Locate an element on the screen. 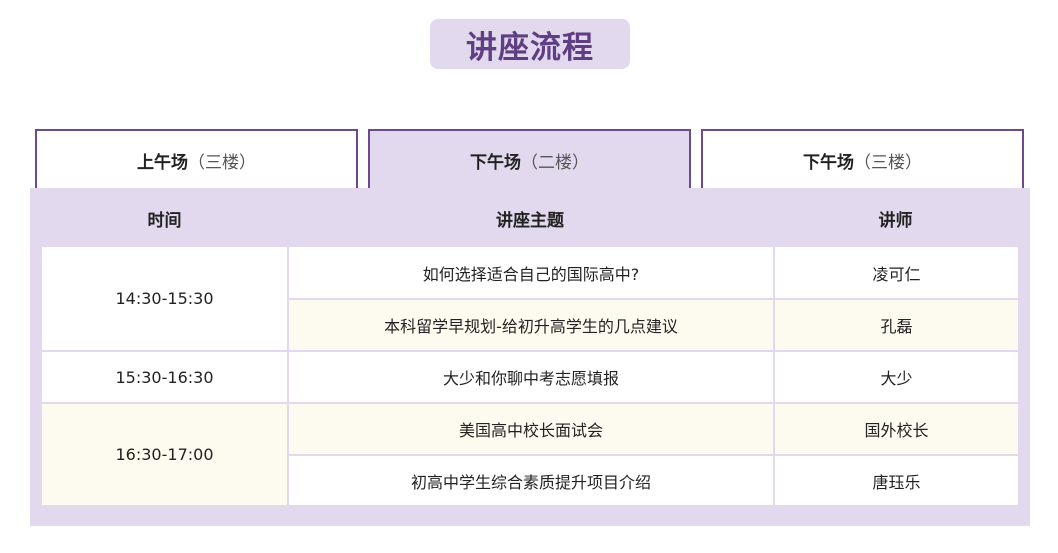 This screenshot has width=1058, height=553. speaker-cell: 唐珏乐 is located at coordinates (895, 479).